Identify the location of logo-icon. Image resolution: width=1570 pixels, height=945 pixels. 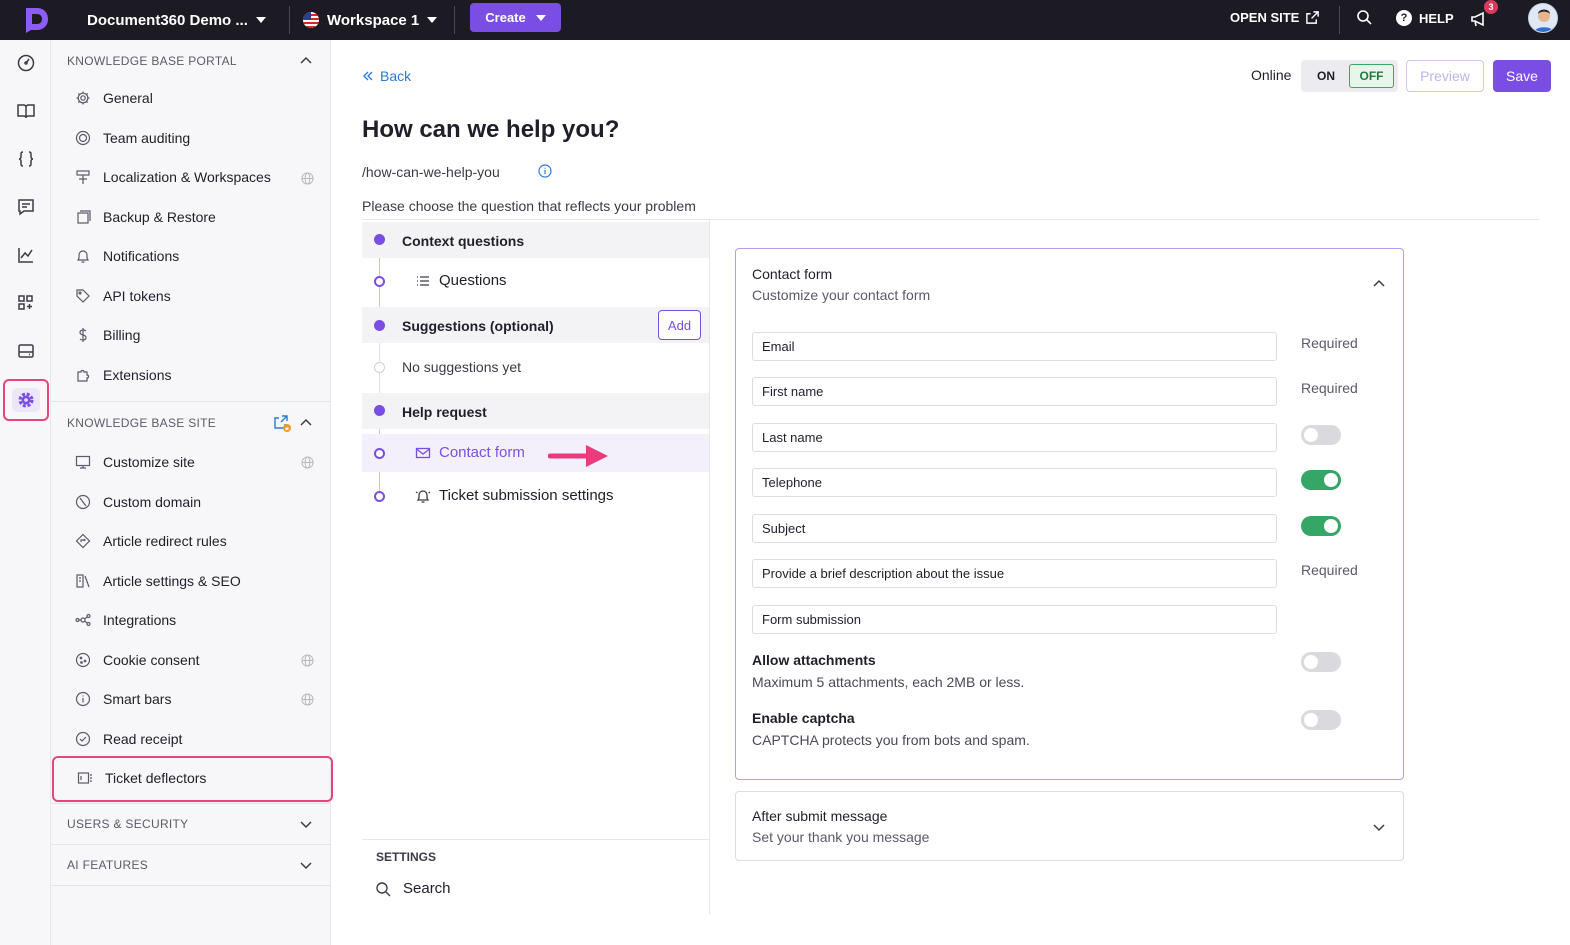
(36, 19).